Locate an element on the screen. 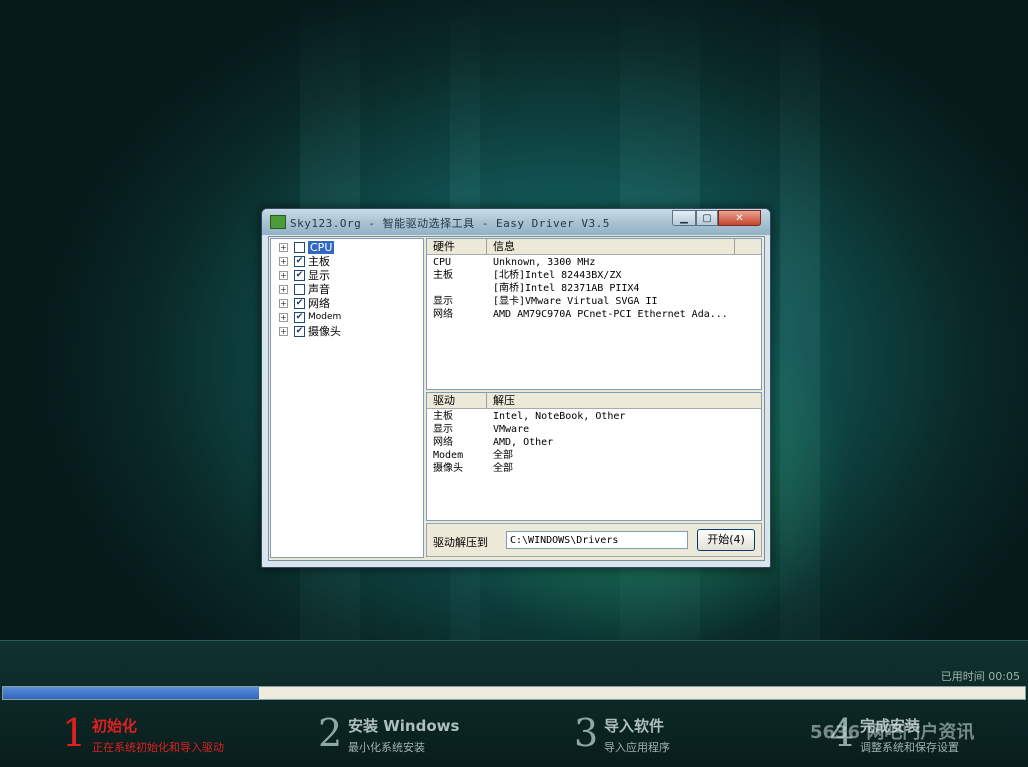 Image resolution: width=1028 pixels, height=767 pixels. driver-type: Modem is located at coordinates (448, 455).